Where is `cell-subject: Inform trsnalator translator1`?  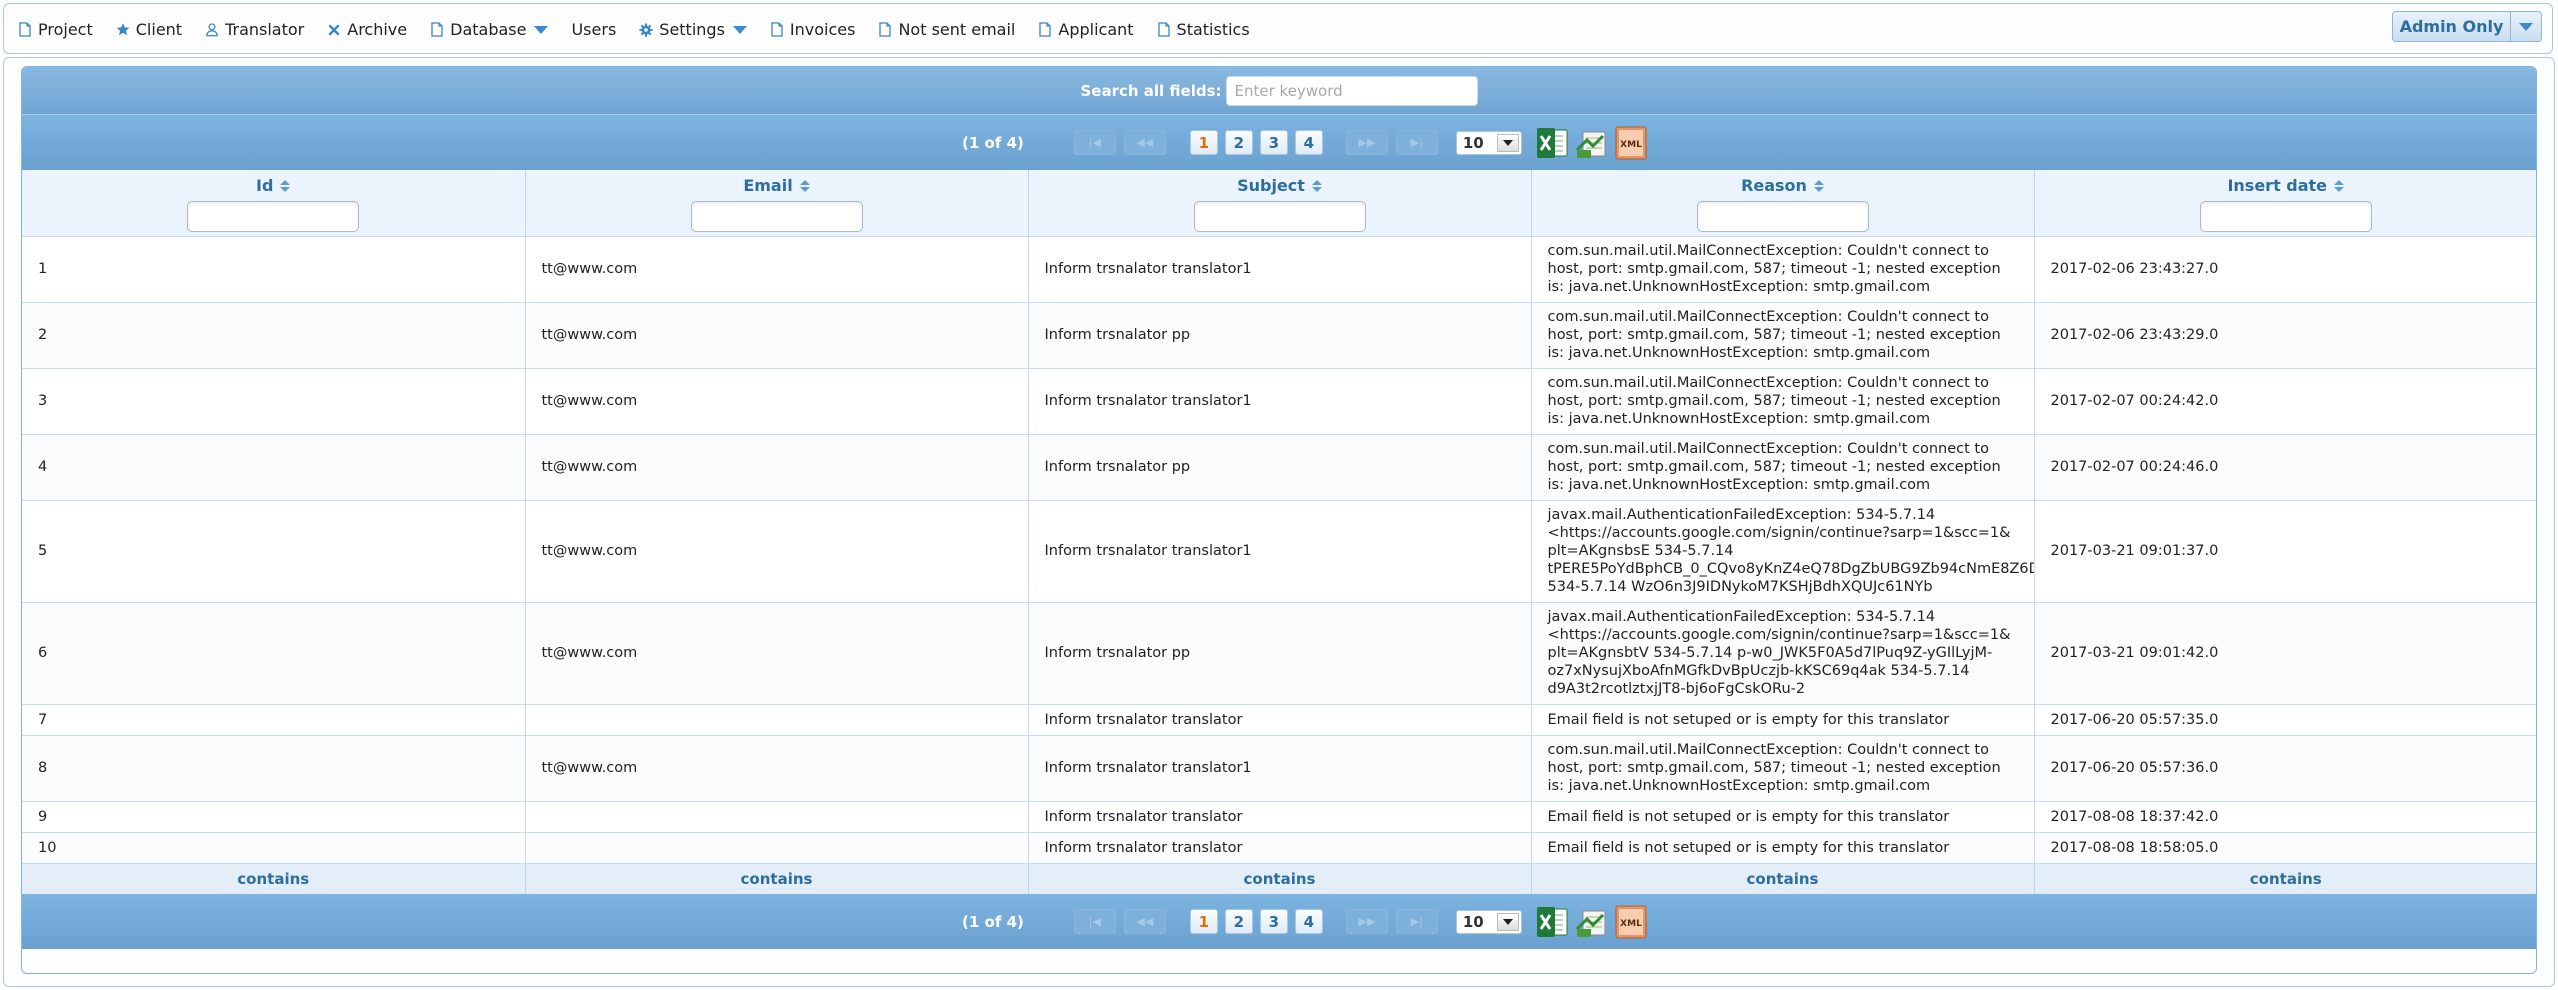
cell-subject: Inform trsnalator translator1 is located at coordinates (1280, 550).